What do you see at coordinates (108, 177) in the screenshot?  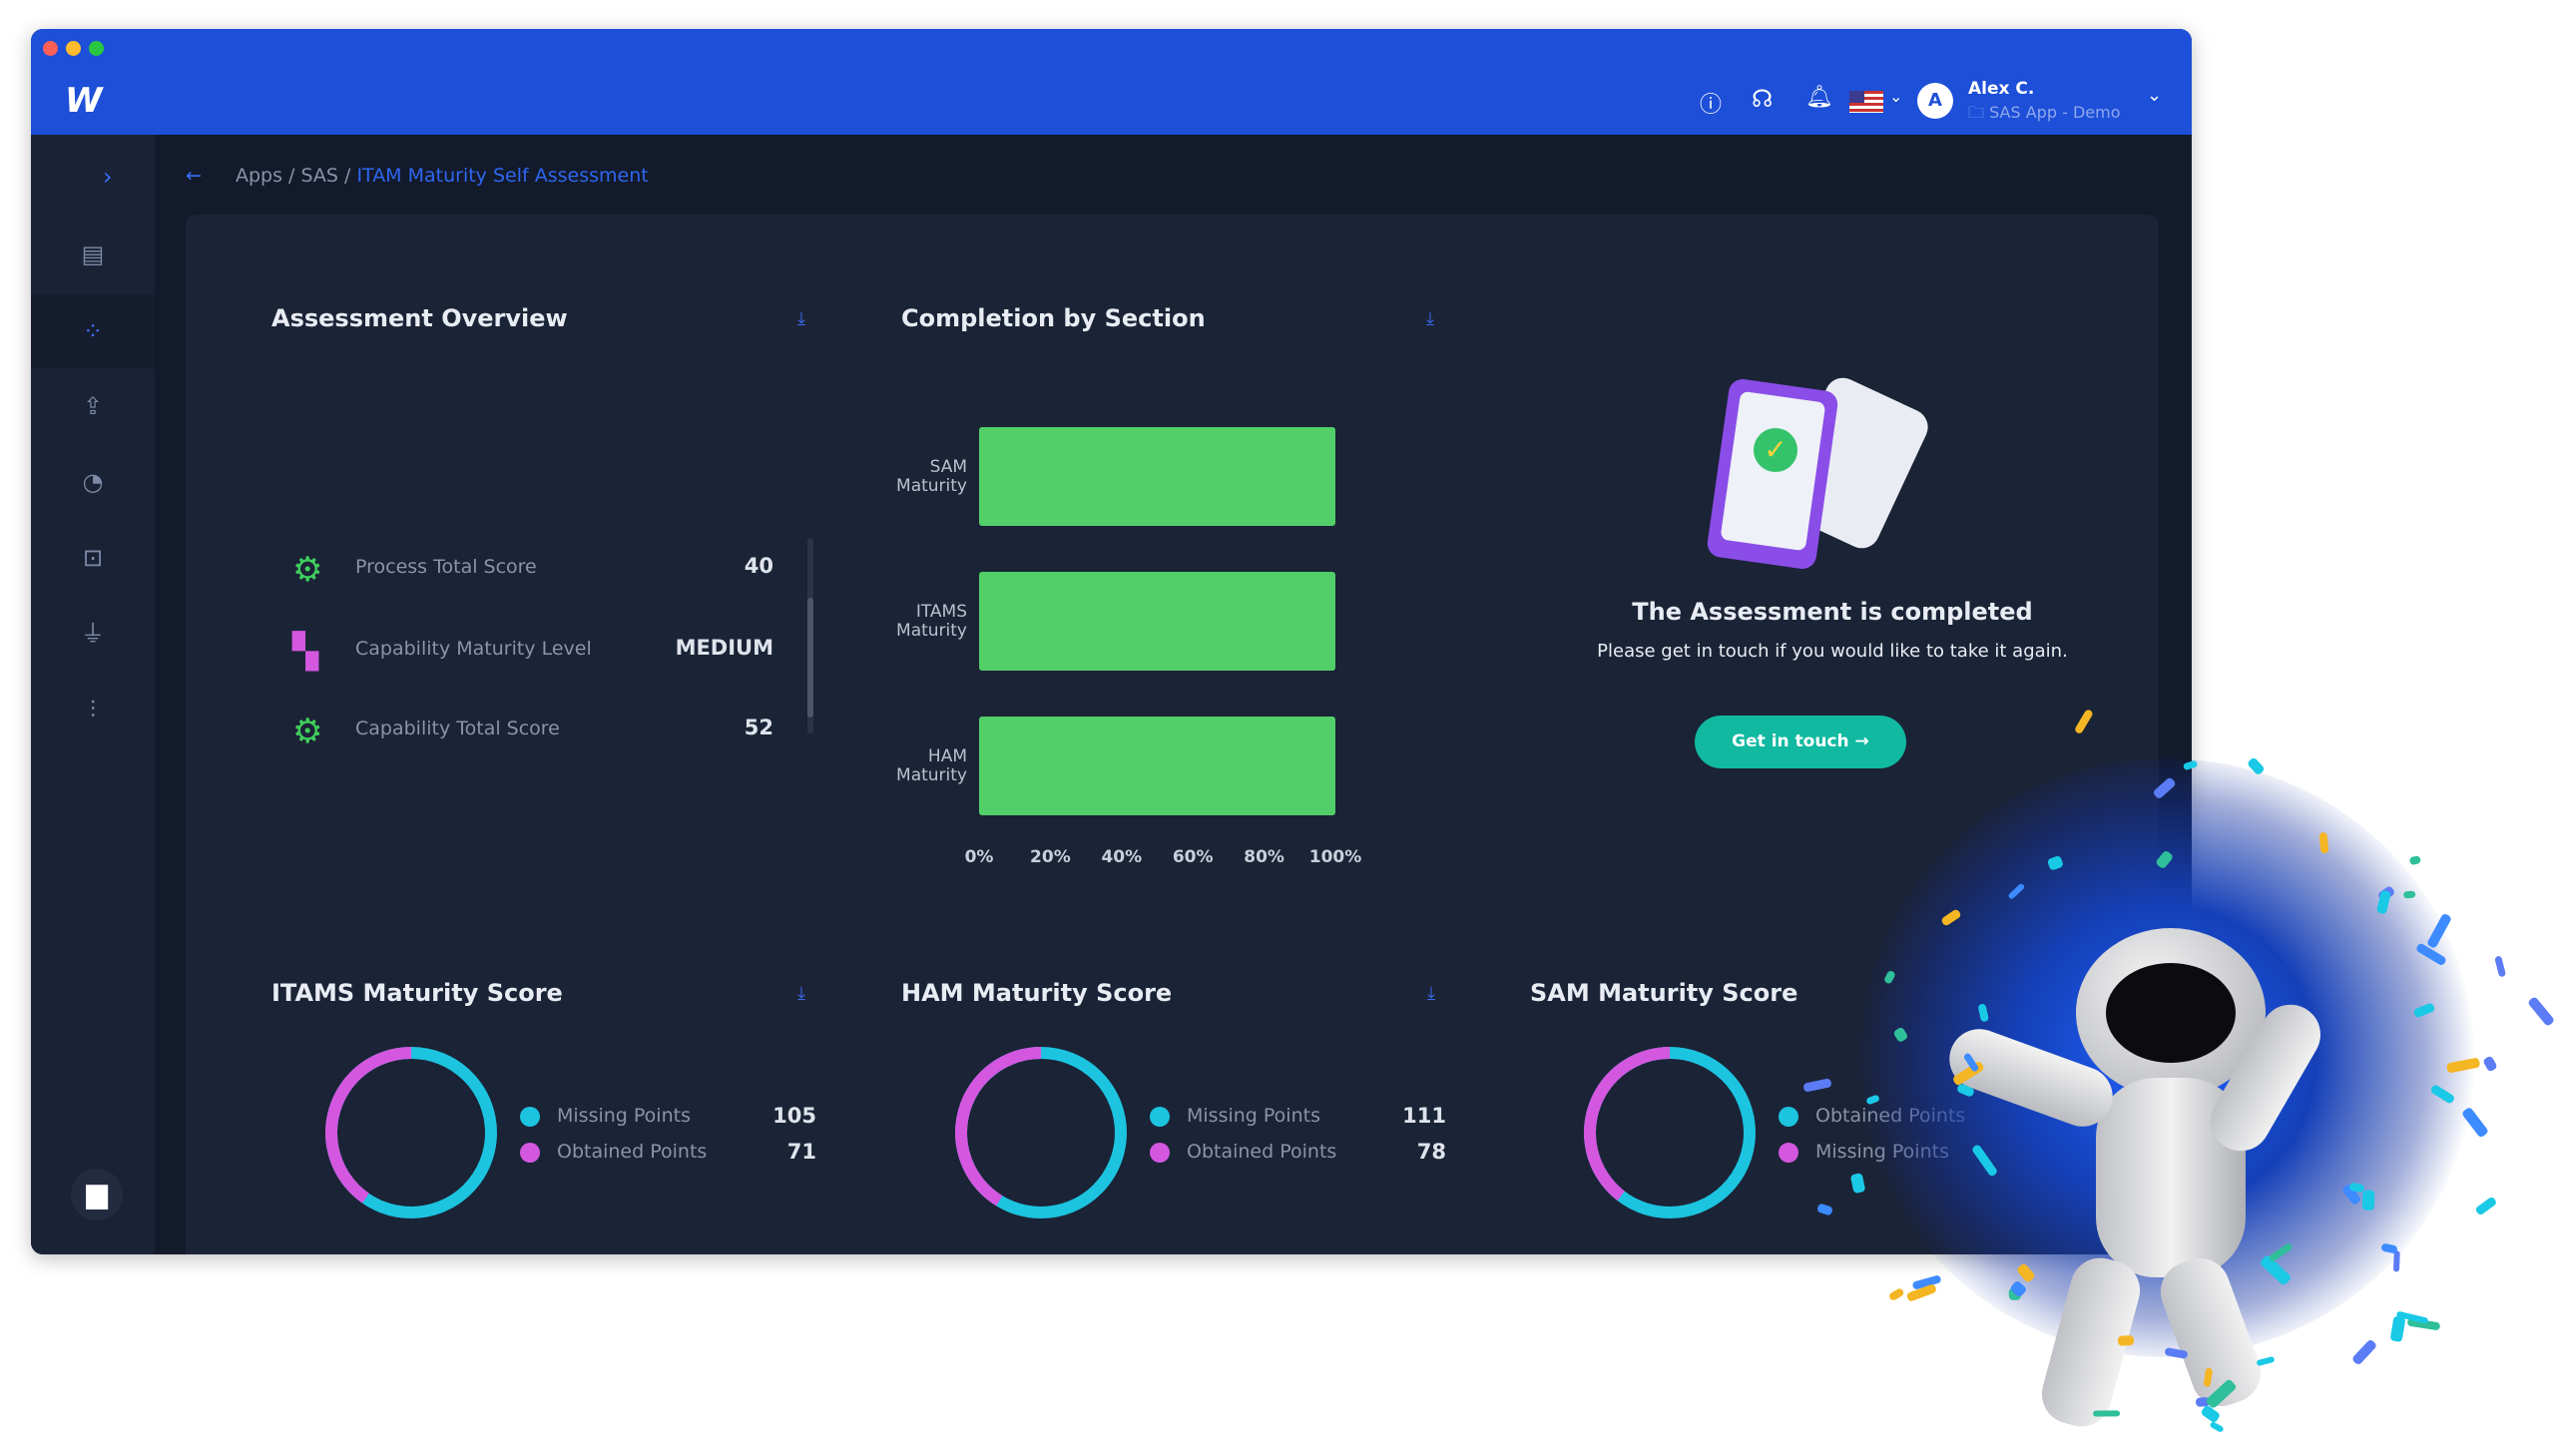 I see `chevron-right-icon: ›` at bounding box center [108, 177].